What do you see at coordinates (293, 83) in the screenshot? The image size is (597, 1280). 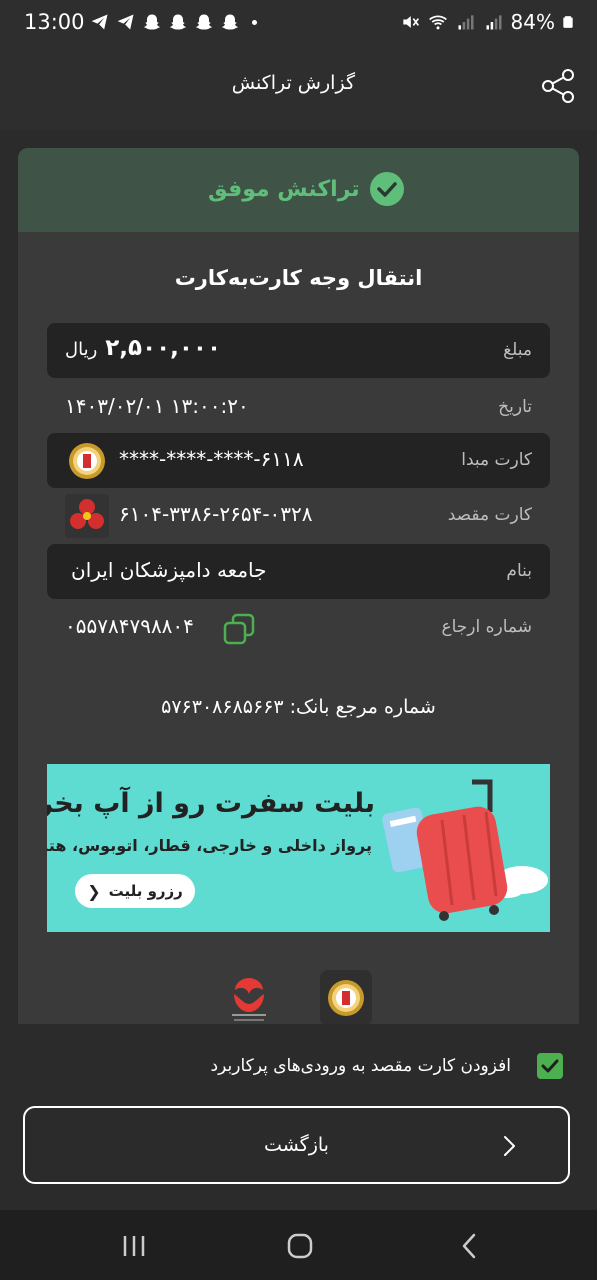 I see `page-title: گزارش تراکنش` at bounding box center [293, 83].